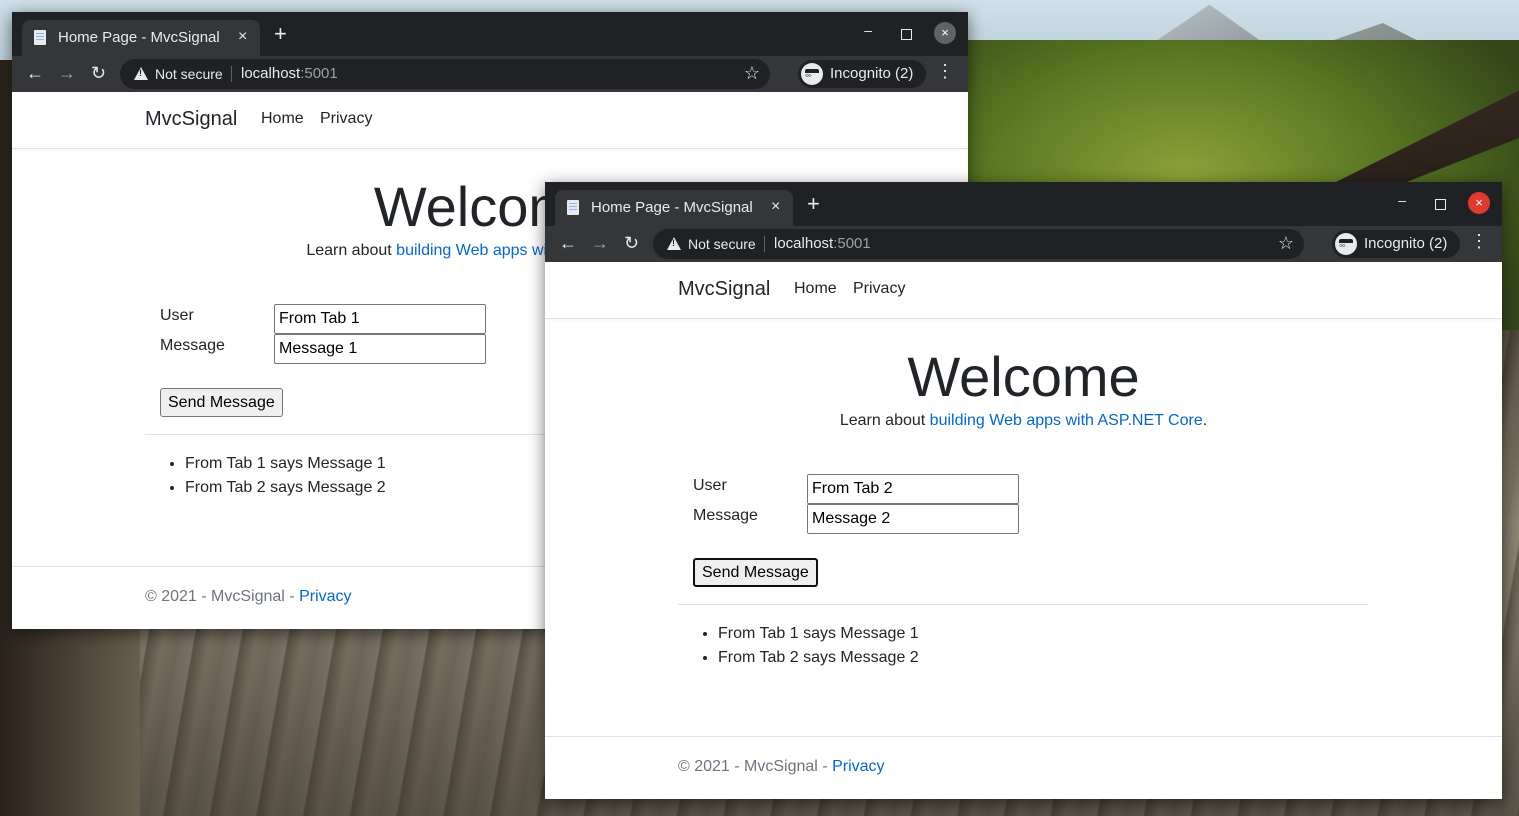 The width and height of the screenshot is (1519, 816). Describe the element at coordinates (1023, 767) in the screenshot. I see `site-footer: © 2021 - MvcSignal - Privacy` at that location.